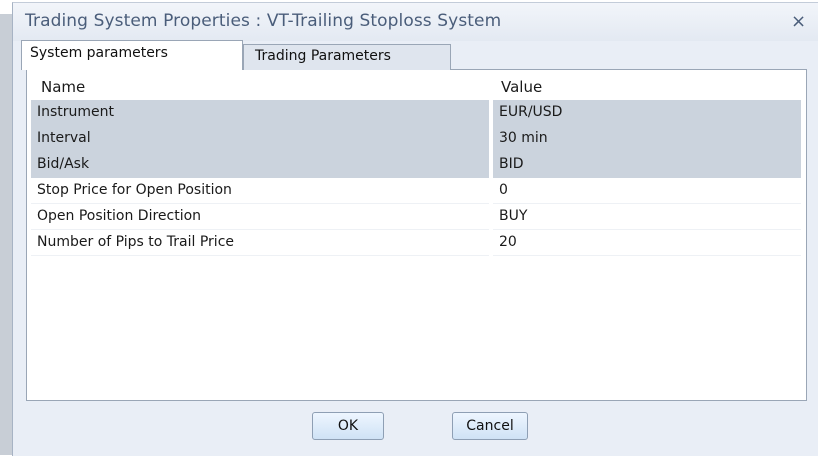 The width and height of the screenshot is (818, 456). I want to click on tab-trading-parameters: Trading Parameters, so click(347, 57).